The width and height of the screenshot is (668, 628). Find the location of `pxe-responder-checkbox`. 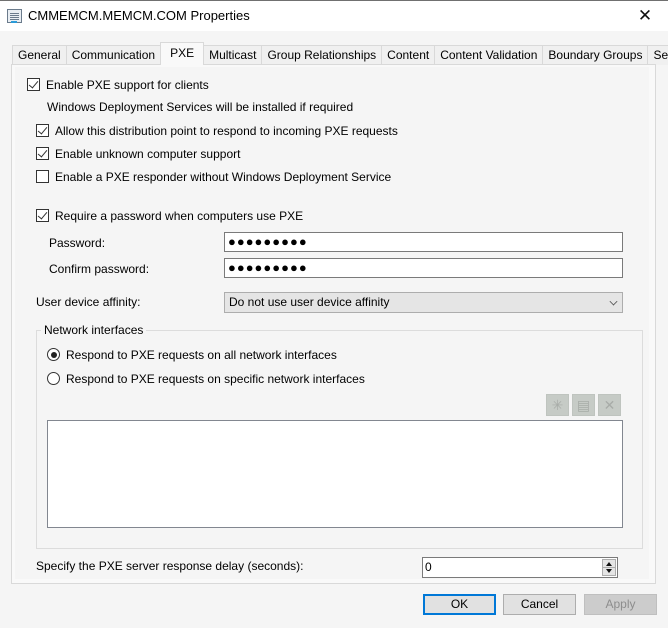

pxe-responder-checkbox is located at coordinates (42, 176).